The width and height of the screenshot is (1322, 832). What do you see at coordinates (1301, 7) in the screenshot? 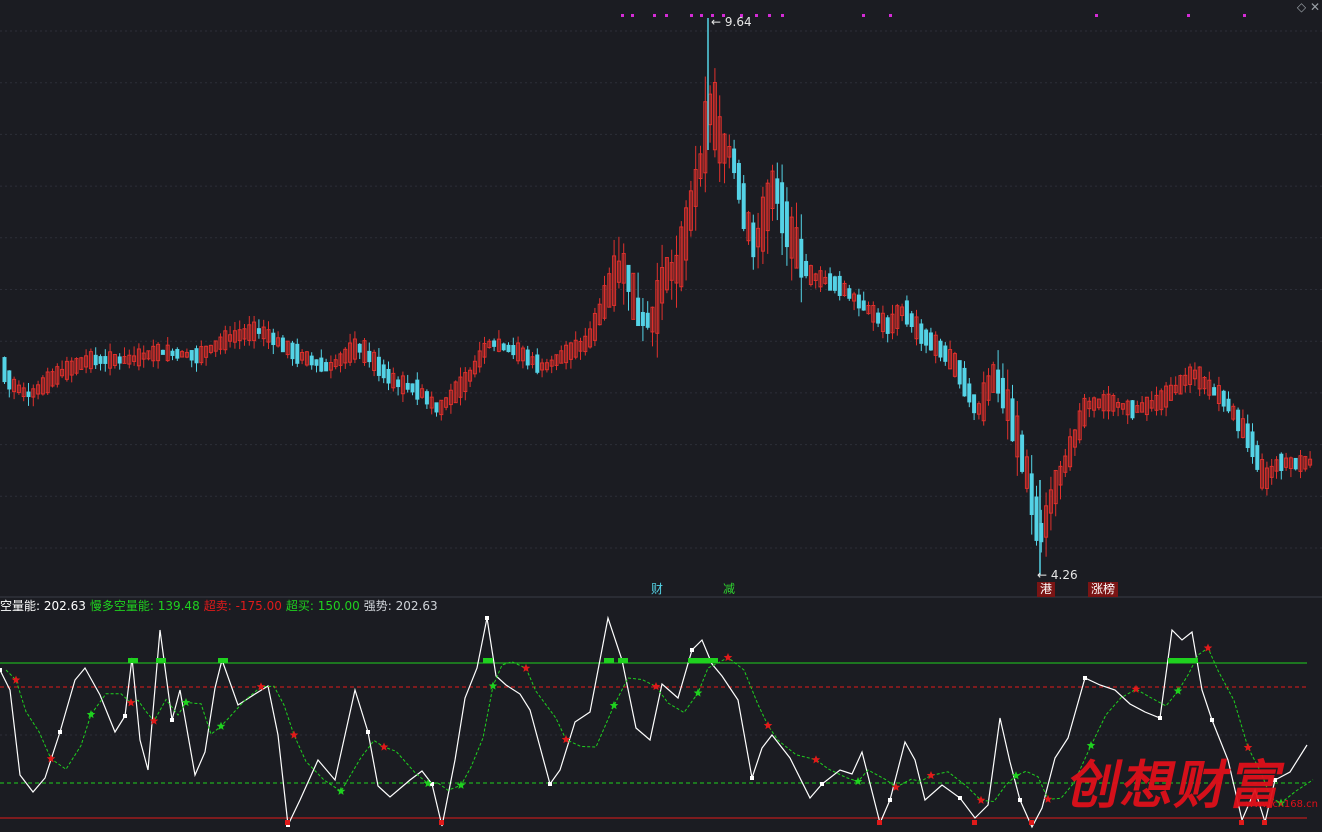
I see `diamond-icon: ◇` at bounding box center [1301, 7].